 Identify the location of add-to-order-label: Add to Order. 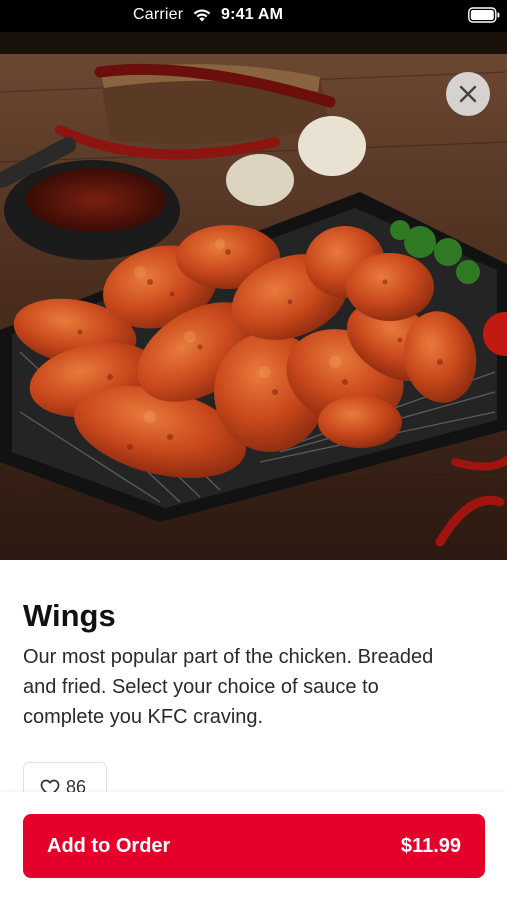
(109, 845).